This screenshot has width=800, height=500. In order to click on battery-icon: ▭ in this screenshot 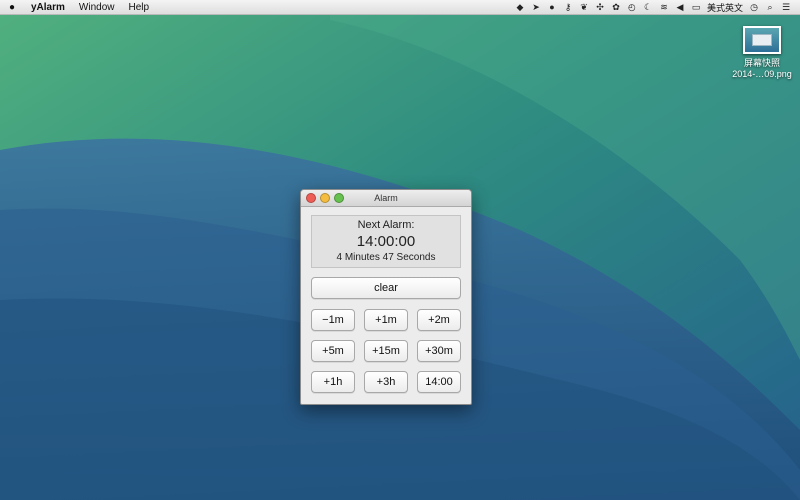, I will do `click(696, 7)`.